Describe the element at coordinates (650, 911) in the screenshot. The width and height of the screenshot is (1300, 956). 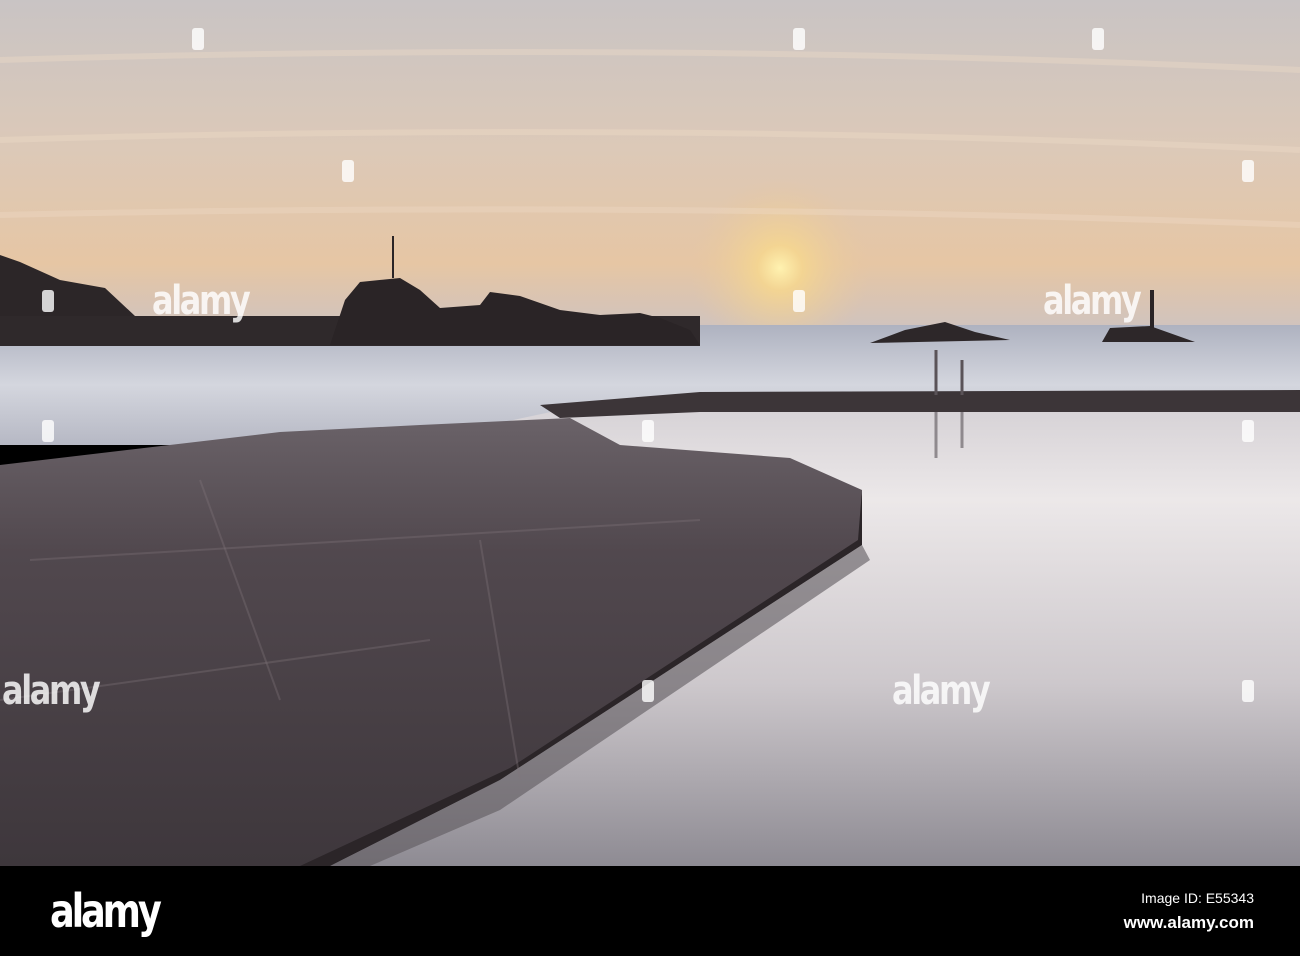
I see `footer-bar: alamy Image ID: E55343 www.alamy.com` at that location.